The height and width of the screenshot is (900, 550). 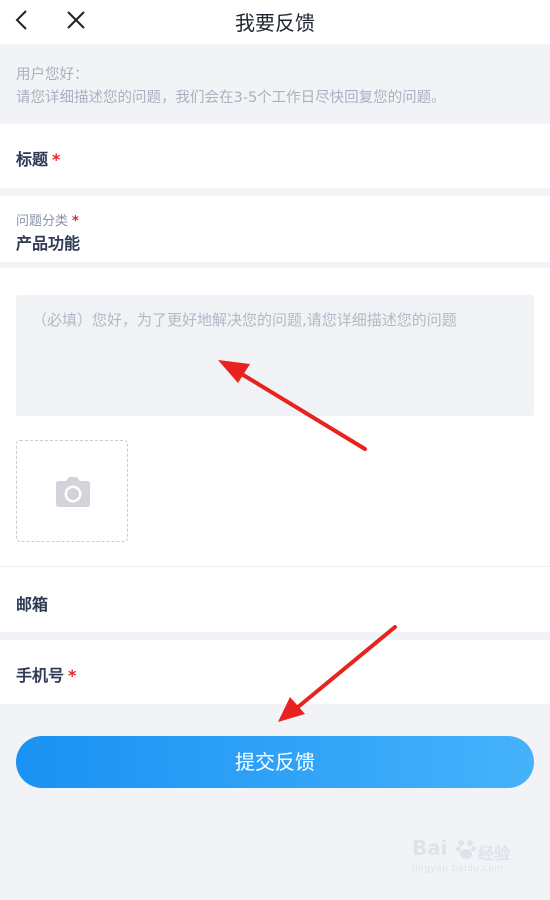 What do you see at coordinates (231, 98) in the screenshot?
I see `notice-description: 请您详细描述您的问题，我们会在3-5个工作日尽快回复您的问题。` at bounding box center [231, 98].